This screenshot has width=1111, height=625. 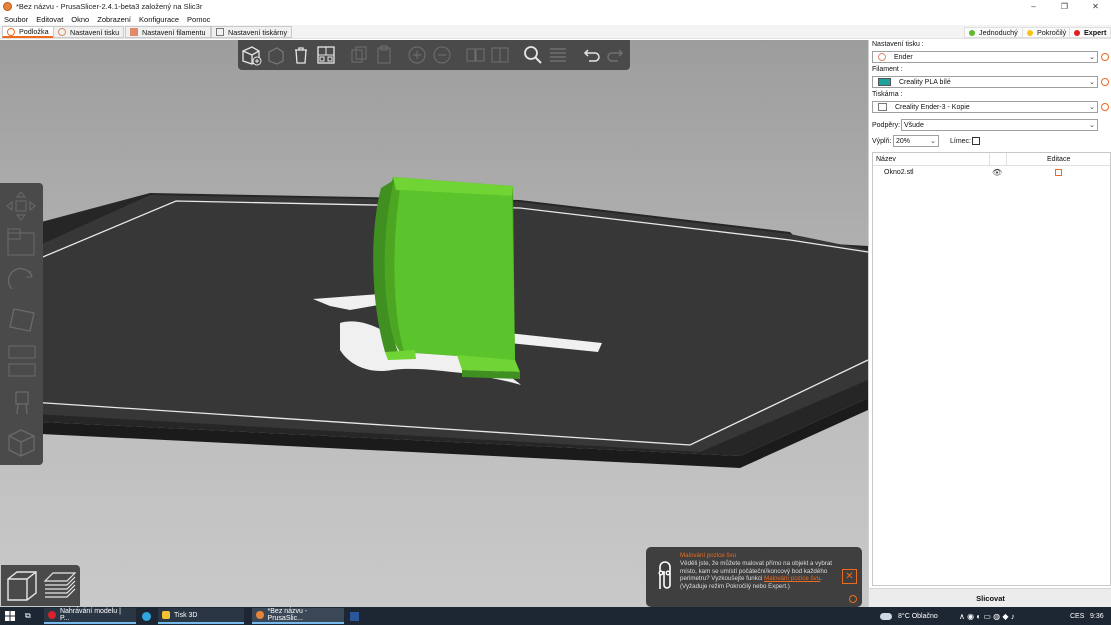 I want to click on edge-icon, so click(x=146, y=616).